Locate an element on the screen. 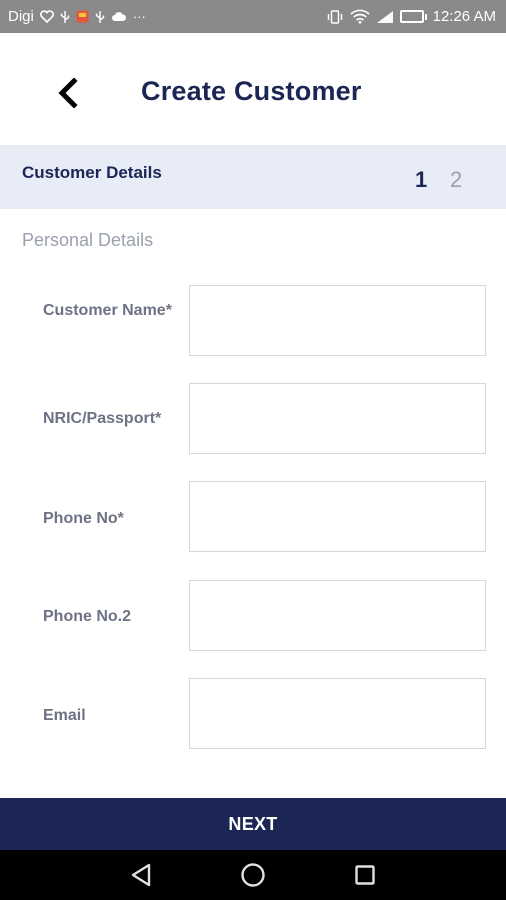  nric-passport-input is located at coordinates (337, 418).